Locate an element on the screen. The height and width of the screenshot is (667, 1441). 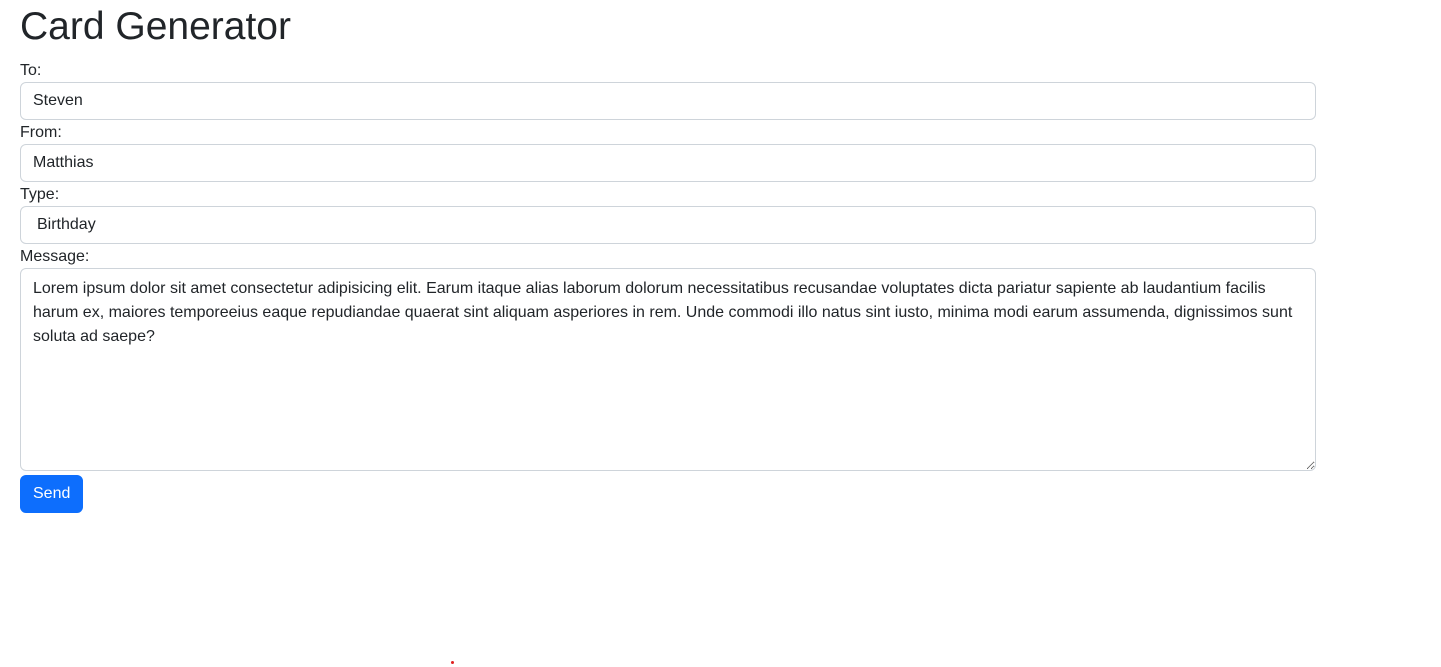
send-button: Send is located at coordinates (52, 494).